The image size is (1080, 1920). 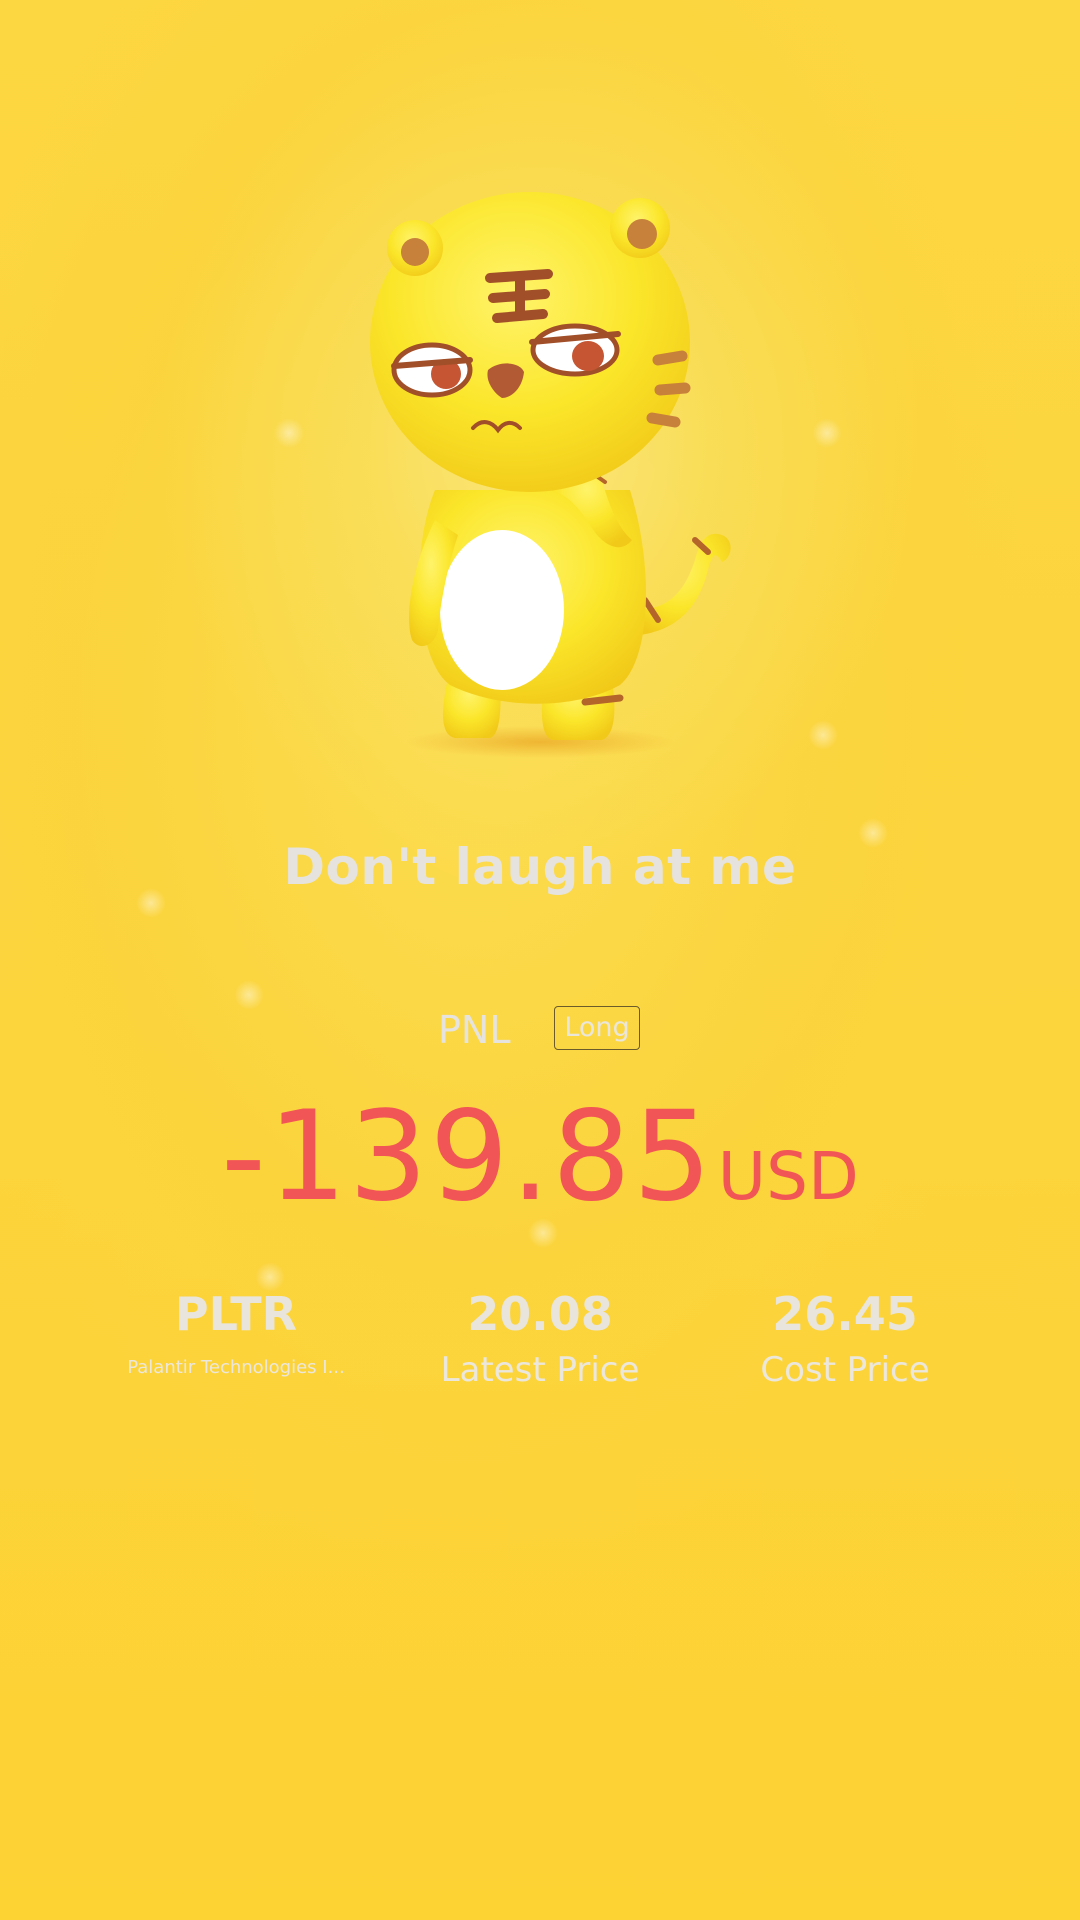 What do you see at coordinates (540, 1030) in the screenshot?
I see `pnl-header: PNL Long` at bounding box center [540, 1030].